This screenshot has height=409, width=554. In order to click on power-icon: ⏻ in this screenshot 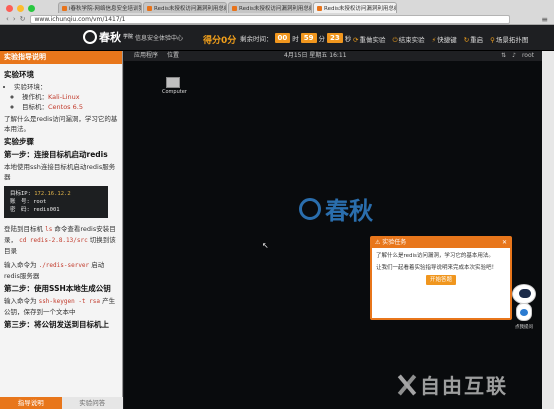, I will do `click(395, 40)`.